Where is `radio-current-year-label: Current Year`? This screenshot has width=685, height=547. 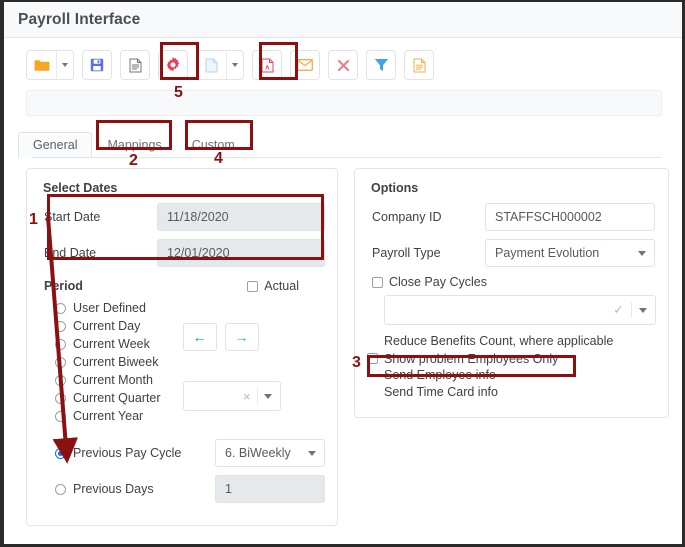 radio-current-year-label: Current Year is located at coordinates (108, 416).